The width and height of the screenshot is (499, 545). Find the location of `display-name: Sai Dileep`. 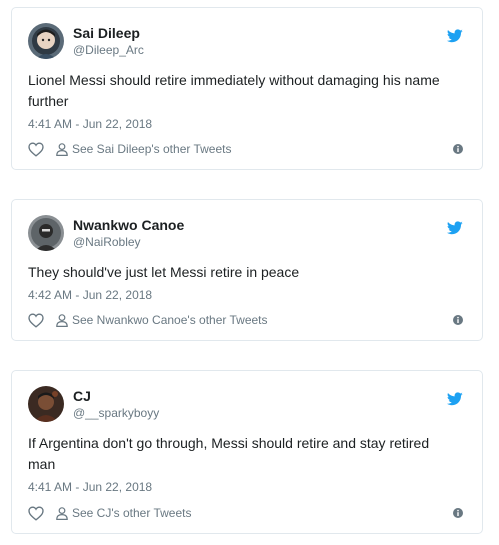

display-name: Sai Dileep is located at coordinates (108, 33).